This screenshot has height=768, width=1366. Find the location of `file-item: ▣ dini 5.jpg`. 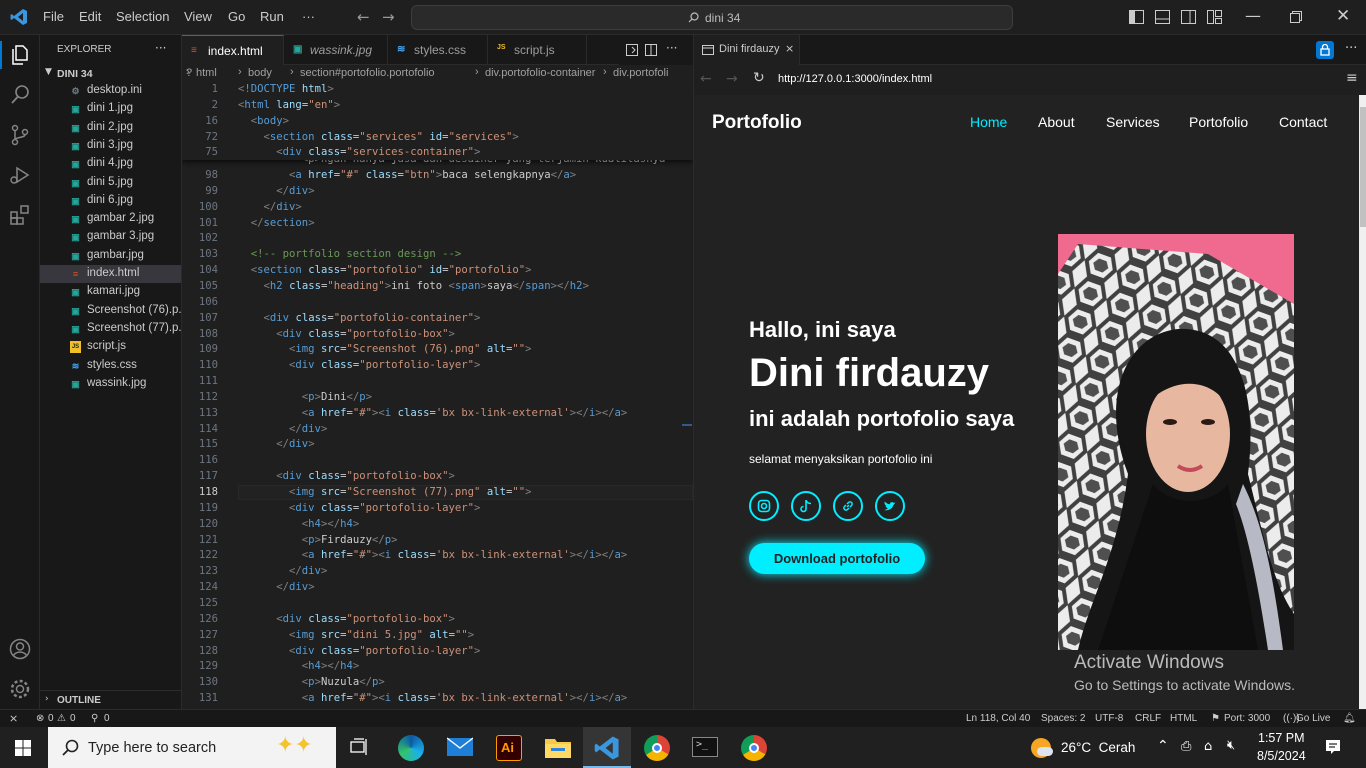

file-item: ▣ dini 5.jpg is located at coordinates (110, 183).